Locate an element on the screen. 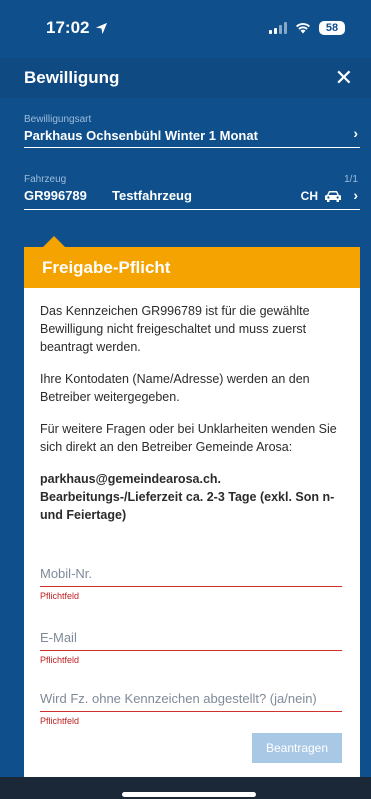 Image resolution: width=371 pixels, height=799 pixels. nav-bar: Bewilligung ✕ is located at coordinates (185, 78).